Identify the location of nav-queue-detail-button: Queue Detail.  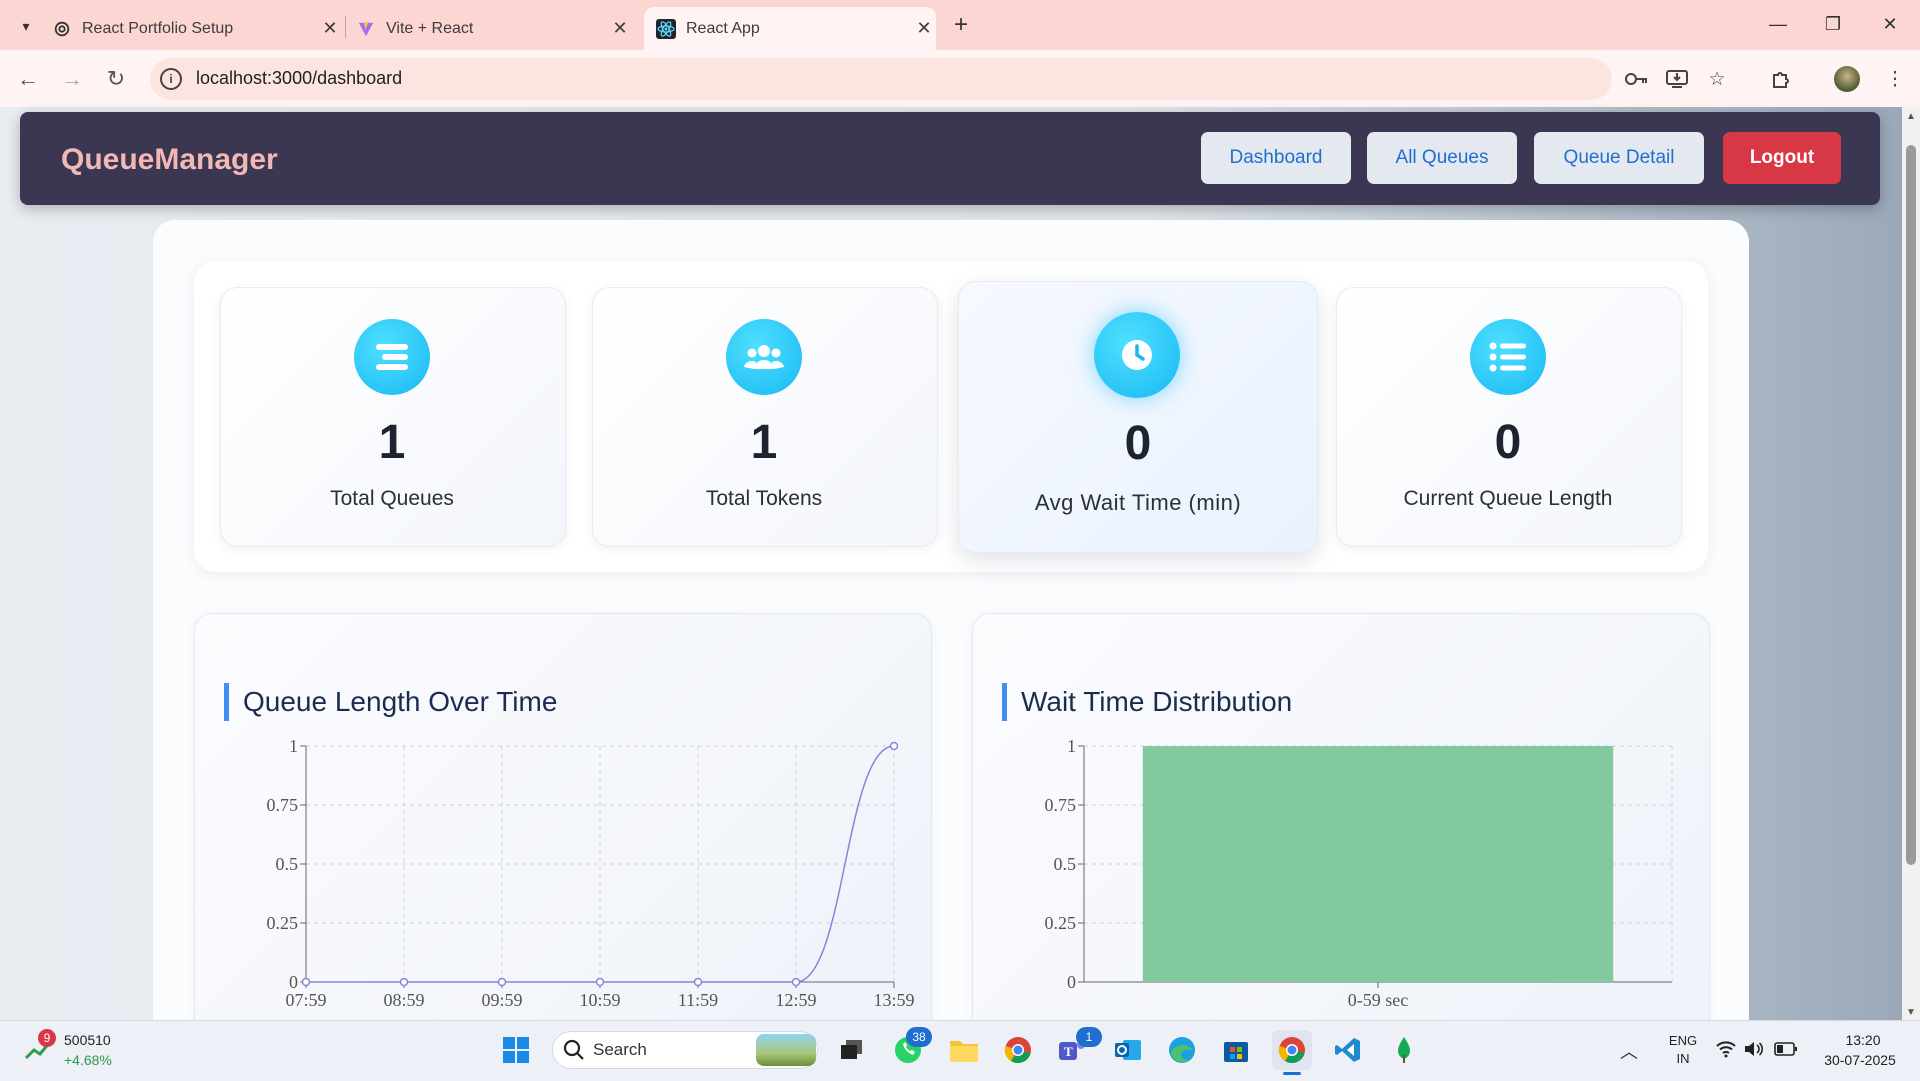
(1619, 158).